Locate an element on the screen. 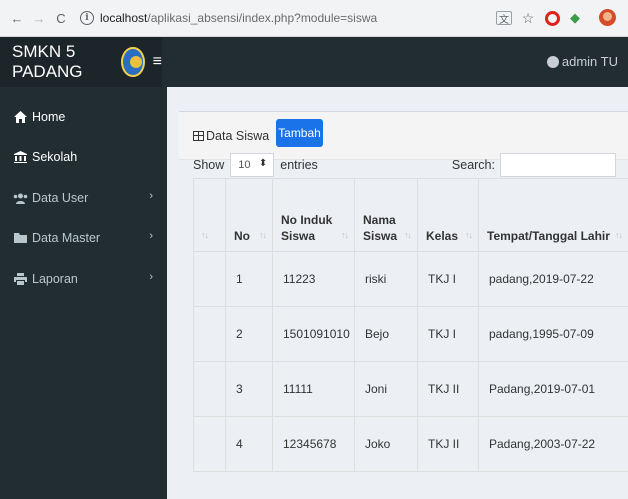 The height and width of the screenshot is (499, 628). url-host: localhost is located at coordinates (124, 18).